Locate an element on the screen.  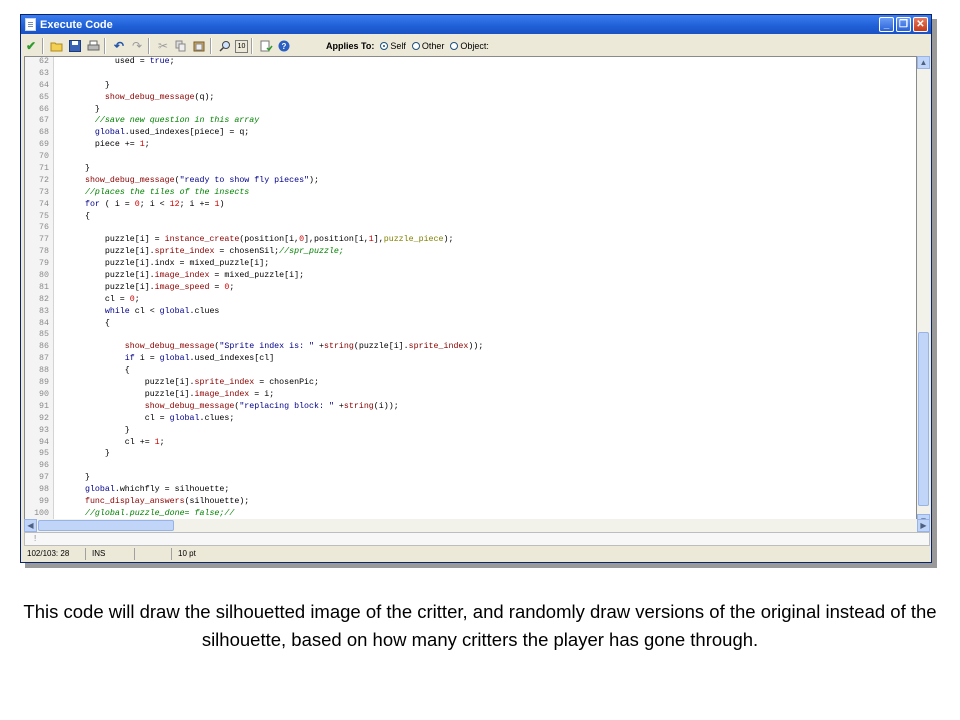
cut-icon: ✂ is located at coordinates (163, 46).